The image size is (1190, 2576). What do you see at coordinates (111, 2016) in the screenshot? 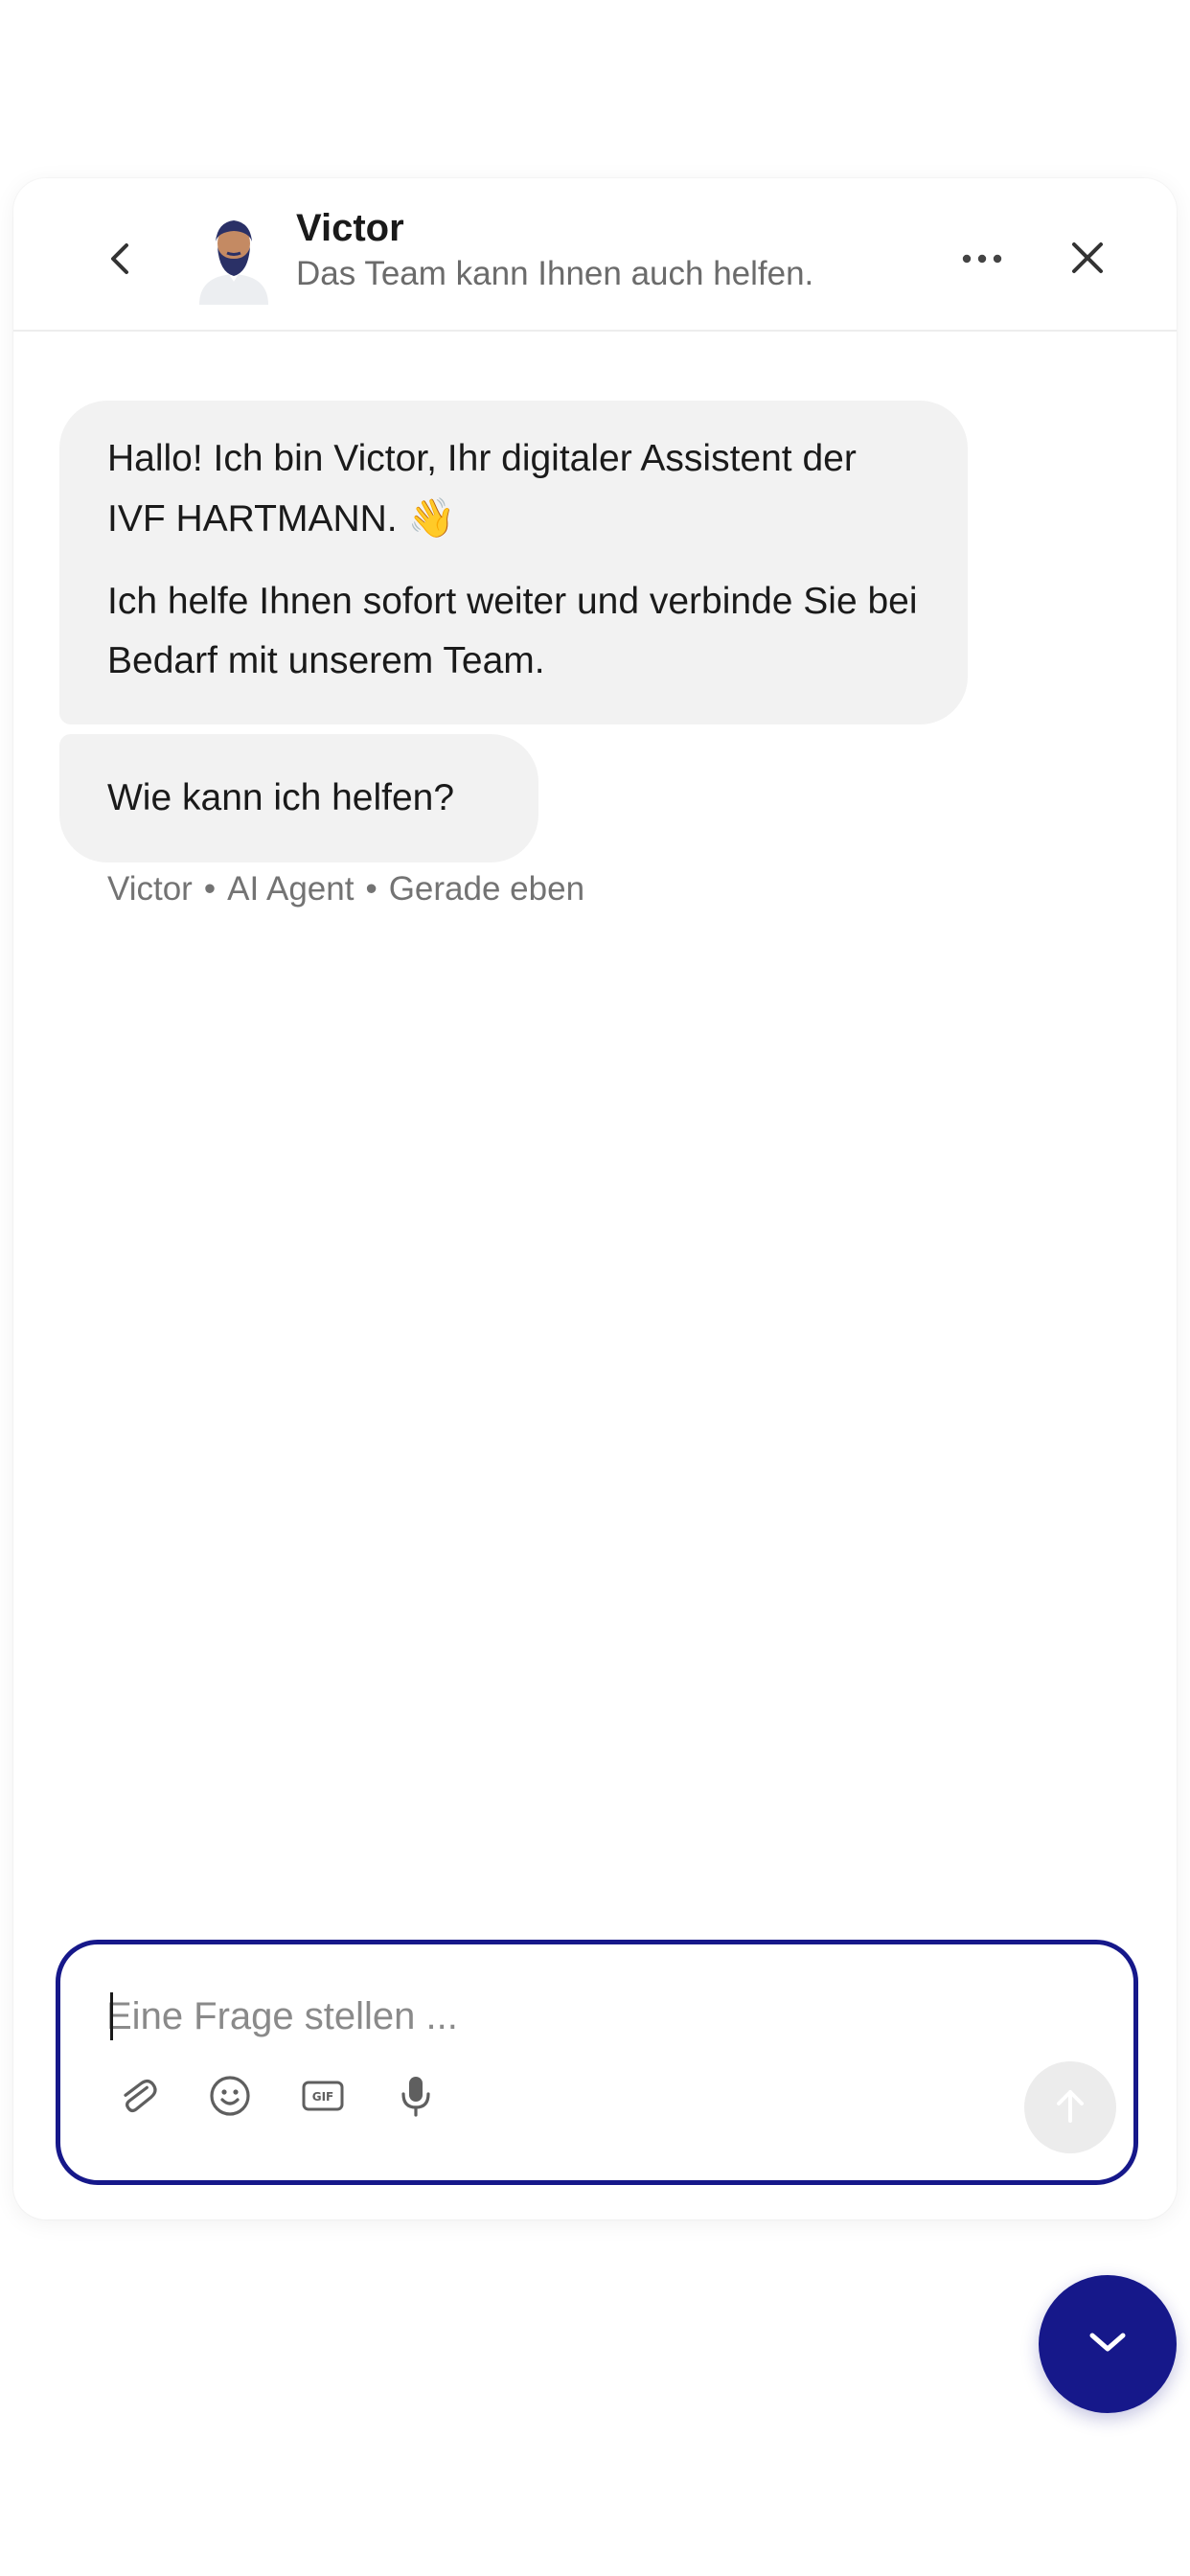
I see `text-caret` at bounding box center [111, 2016].